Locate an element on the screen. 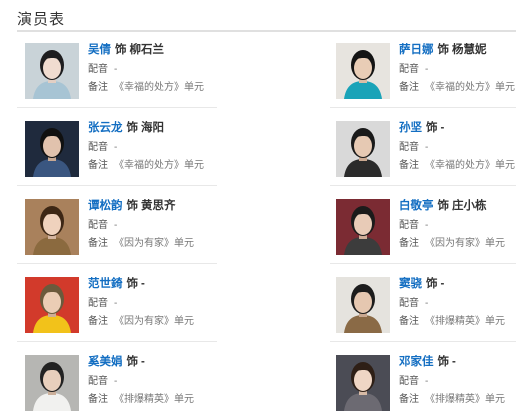  role-name: 庄小栋 is located at coordinates (469, 206).